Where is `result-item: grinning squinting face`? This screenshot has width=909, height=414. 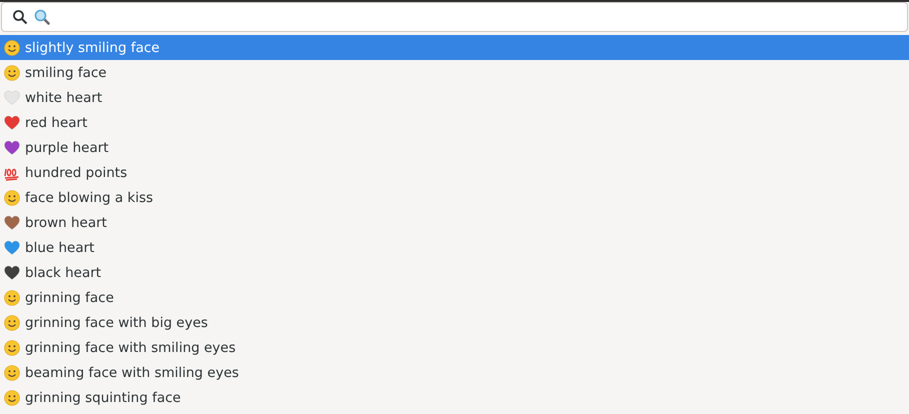
result-item: grinning squinting face is located at coordinates (454, 397).